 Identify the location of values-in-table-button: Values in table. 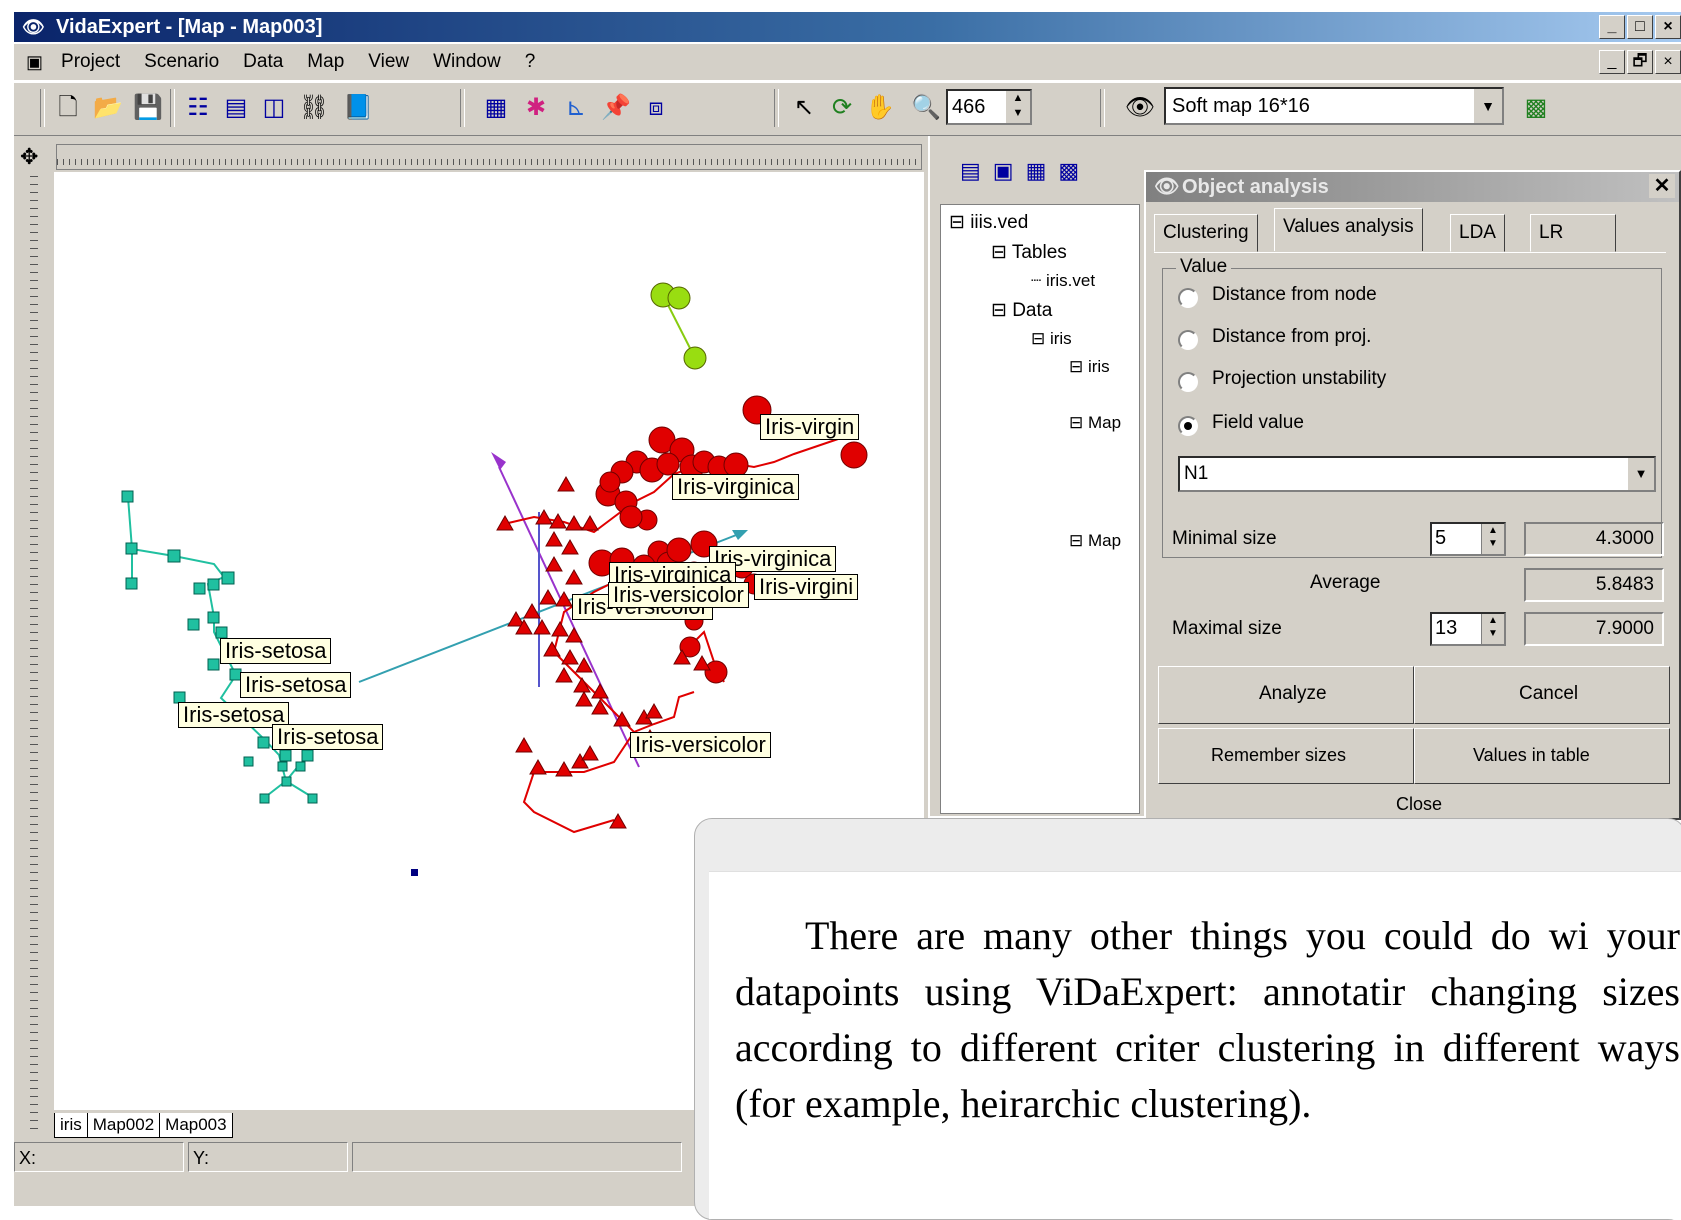
(1542, 756).